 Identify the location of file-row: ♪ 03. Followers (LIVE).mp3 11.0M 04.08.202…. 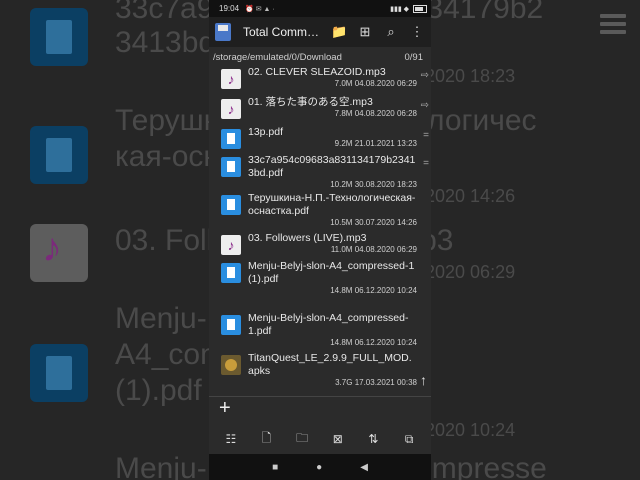
(320, 243).